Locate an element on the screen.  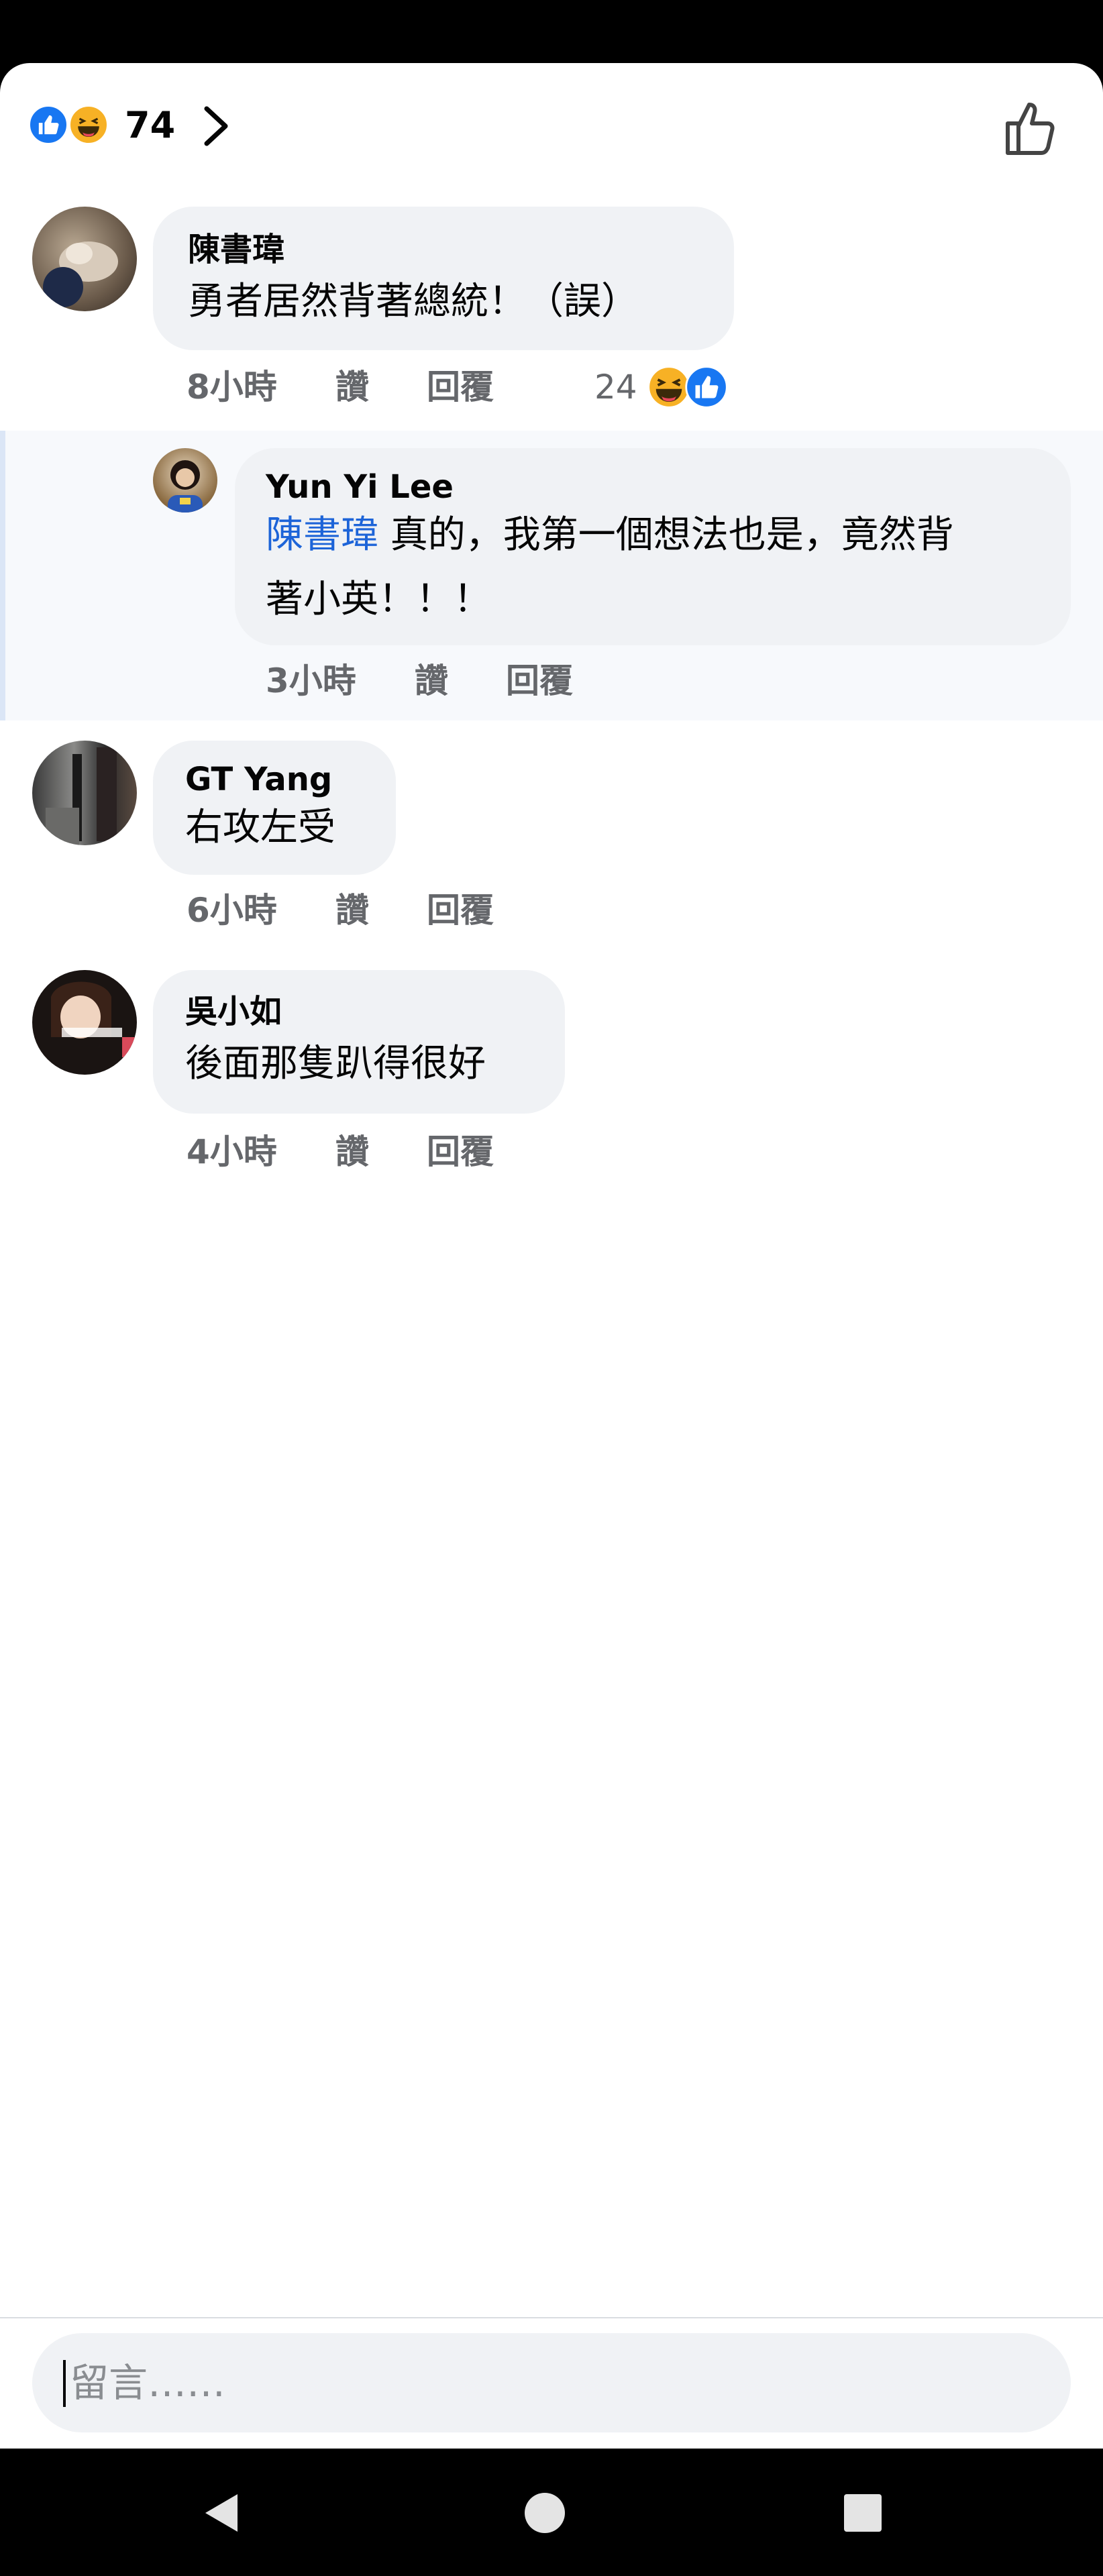
composer-divider is located at coordinates (551, 2317).